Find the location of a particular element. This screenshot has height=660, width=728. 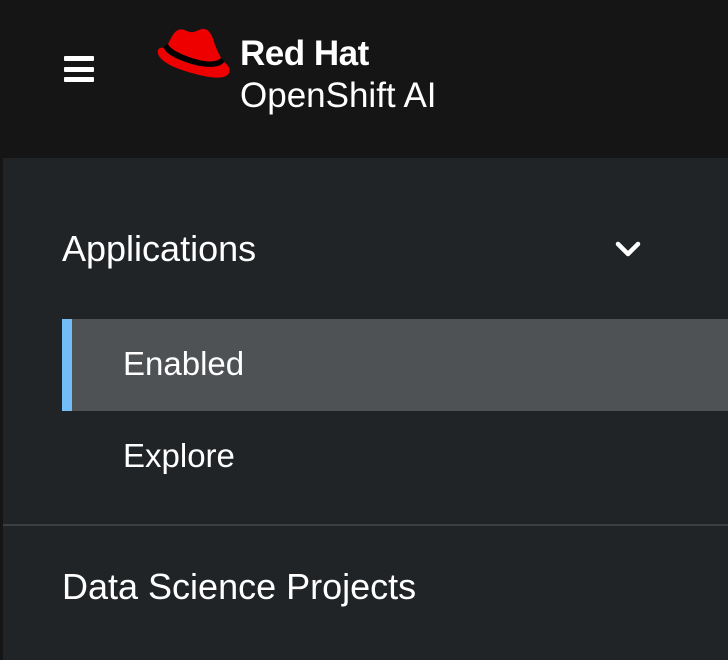

product-name: OpenShift AI is located at coordinates (338, 95).